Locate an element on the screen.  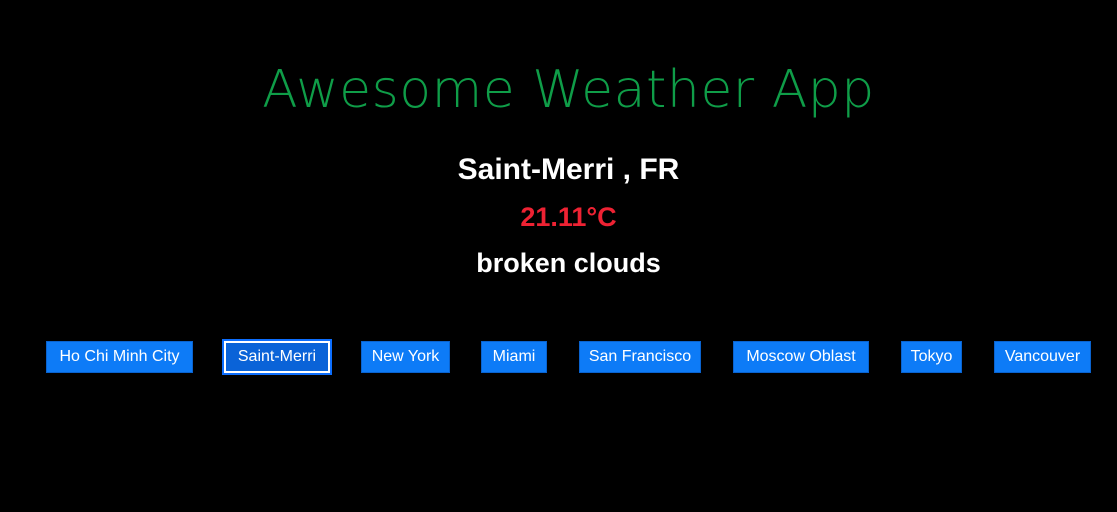
location-heading: Saint-Merri , FR is located at coordinates (568, 169).